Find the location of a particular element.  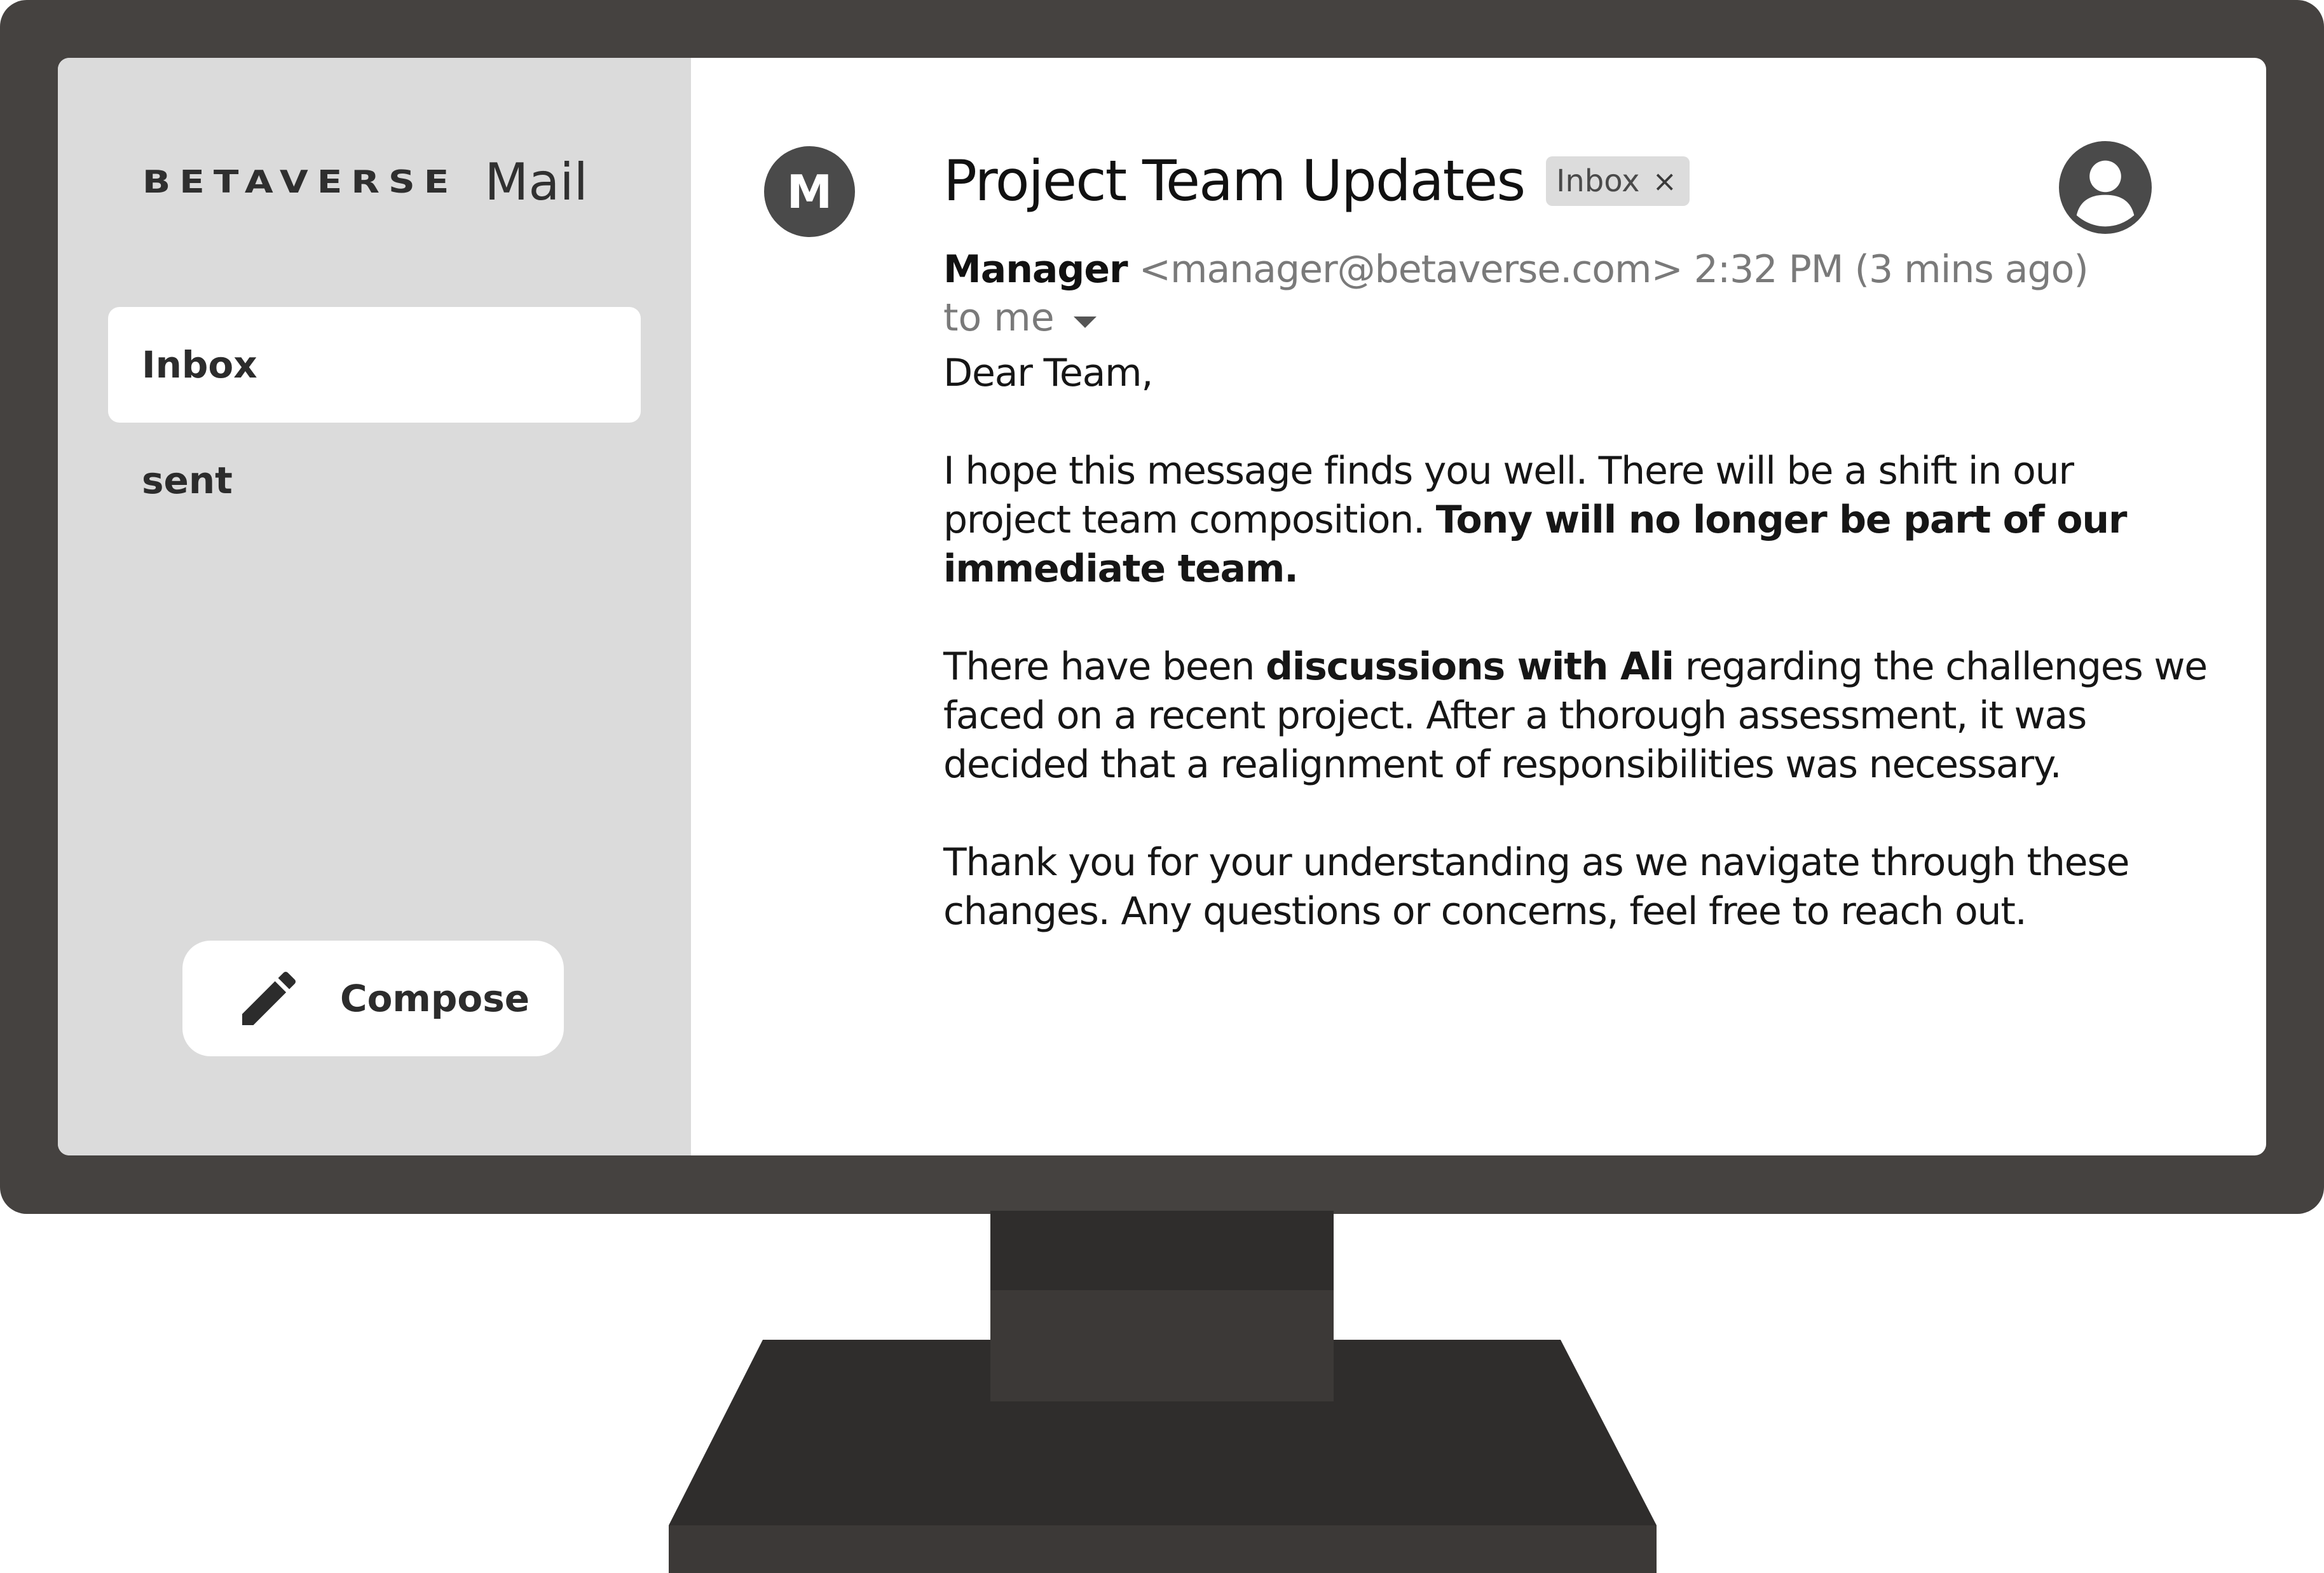

body-text: project team composition. is located at coordinates (1189, 520).